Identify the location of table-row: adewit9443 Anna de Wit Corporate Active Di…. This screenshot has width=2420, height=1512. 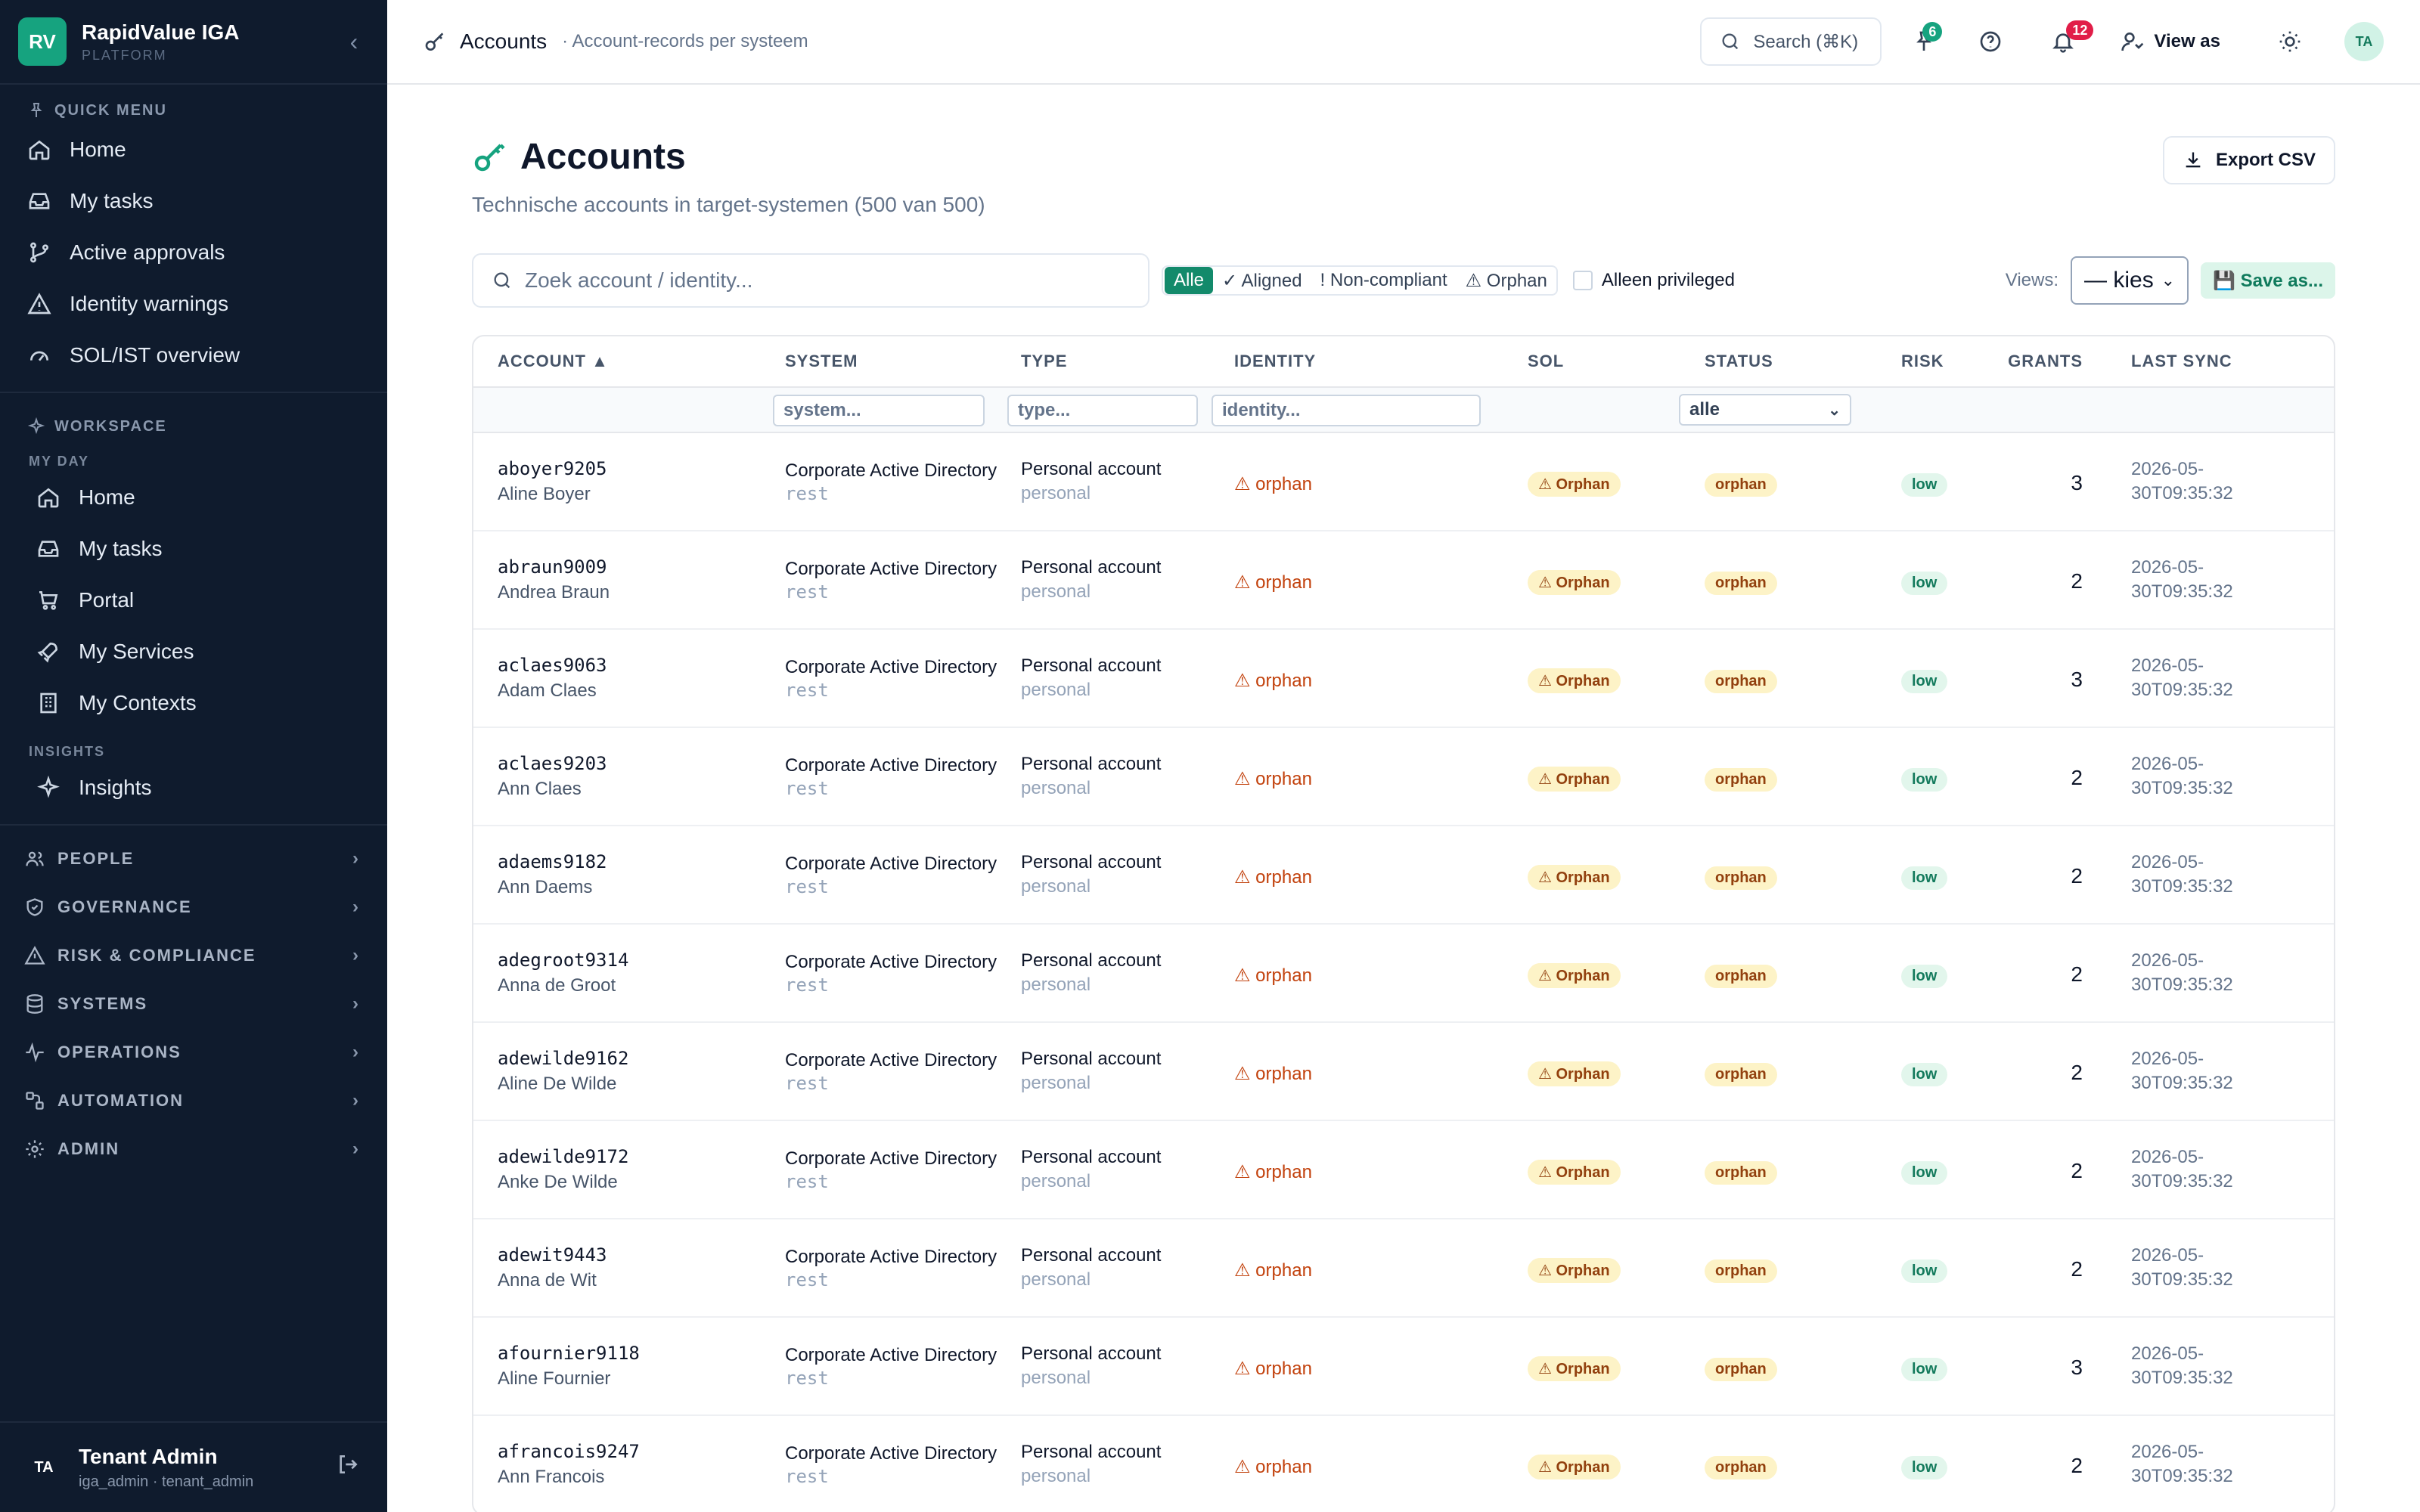
(1403, 1268).